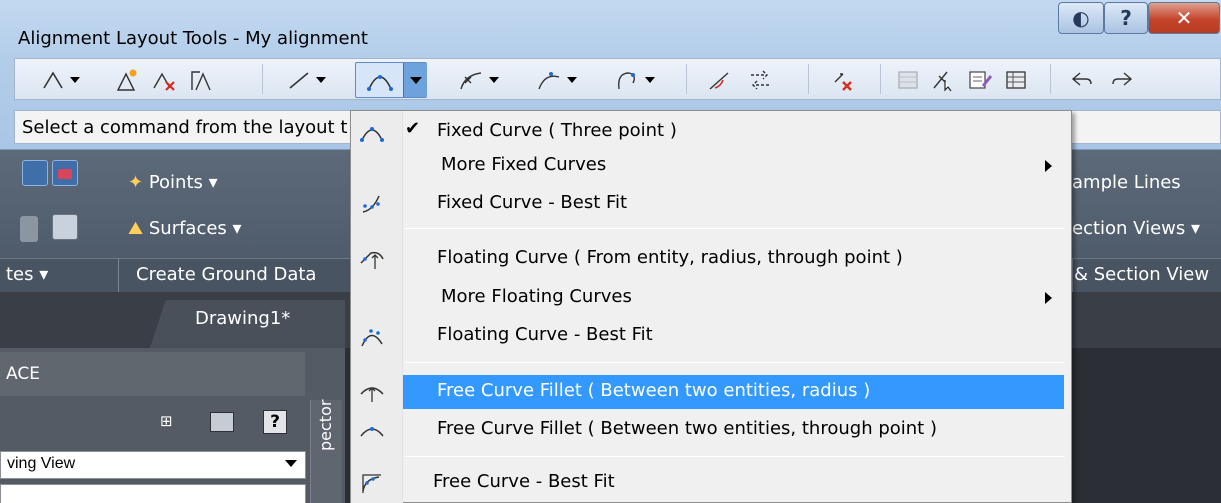 This screenshot has height=503, width=1221. I want to click on surfaces-icon: ⛰, so click(136, 228).